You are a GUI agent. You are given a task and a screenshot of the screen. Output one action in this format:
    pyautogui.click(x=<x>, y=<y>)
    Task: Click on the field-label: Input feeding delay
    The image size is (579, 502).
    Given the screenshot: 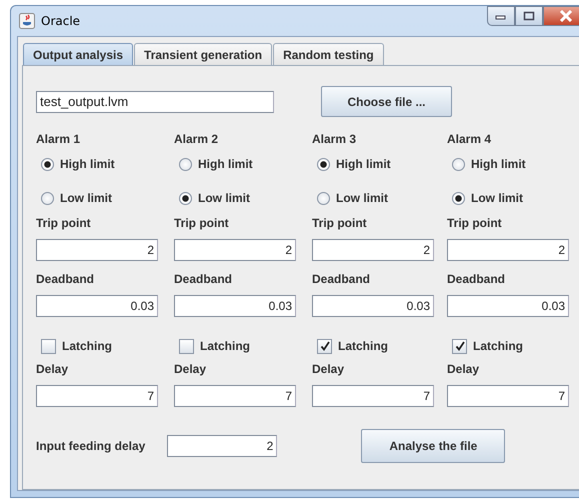 What is the action you would take?
    pyautogui.click(x=91, y=446)
    